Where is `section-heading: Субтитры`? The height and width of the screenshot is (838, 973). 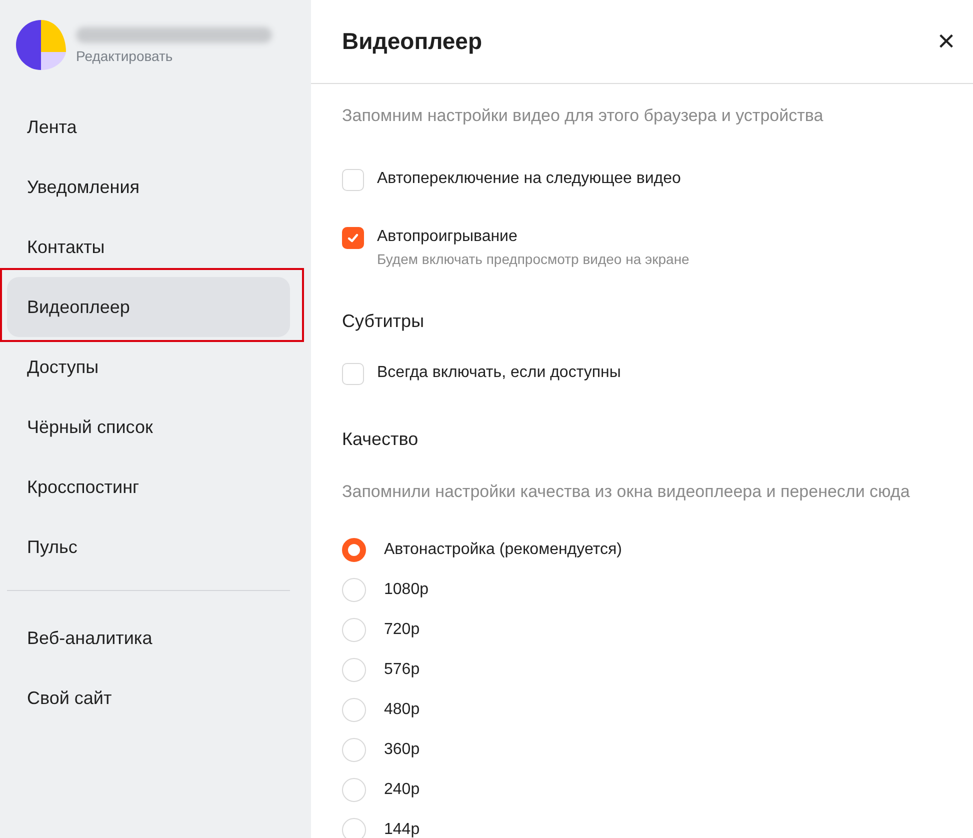 section-heading: Субтитры is located at coordinates (384, 321).